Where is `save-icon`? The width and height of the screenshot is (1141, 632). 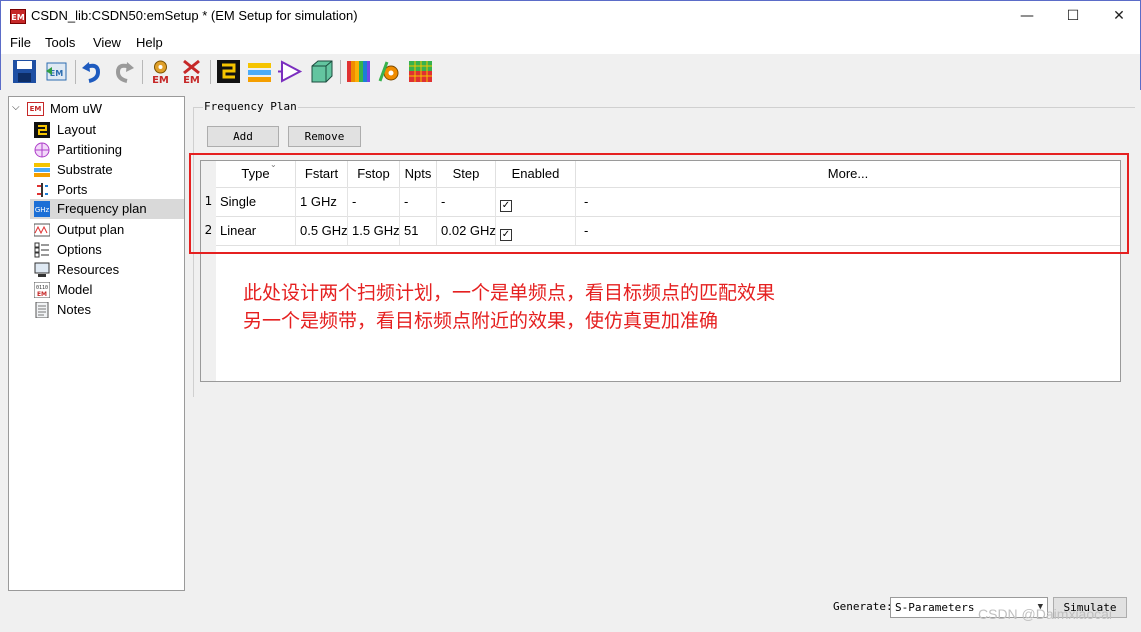 save-icon is located at coordinates (24, 71).